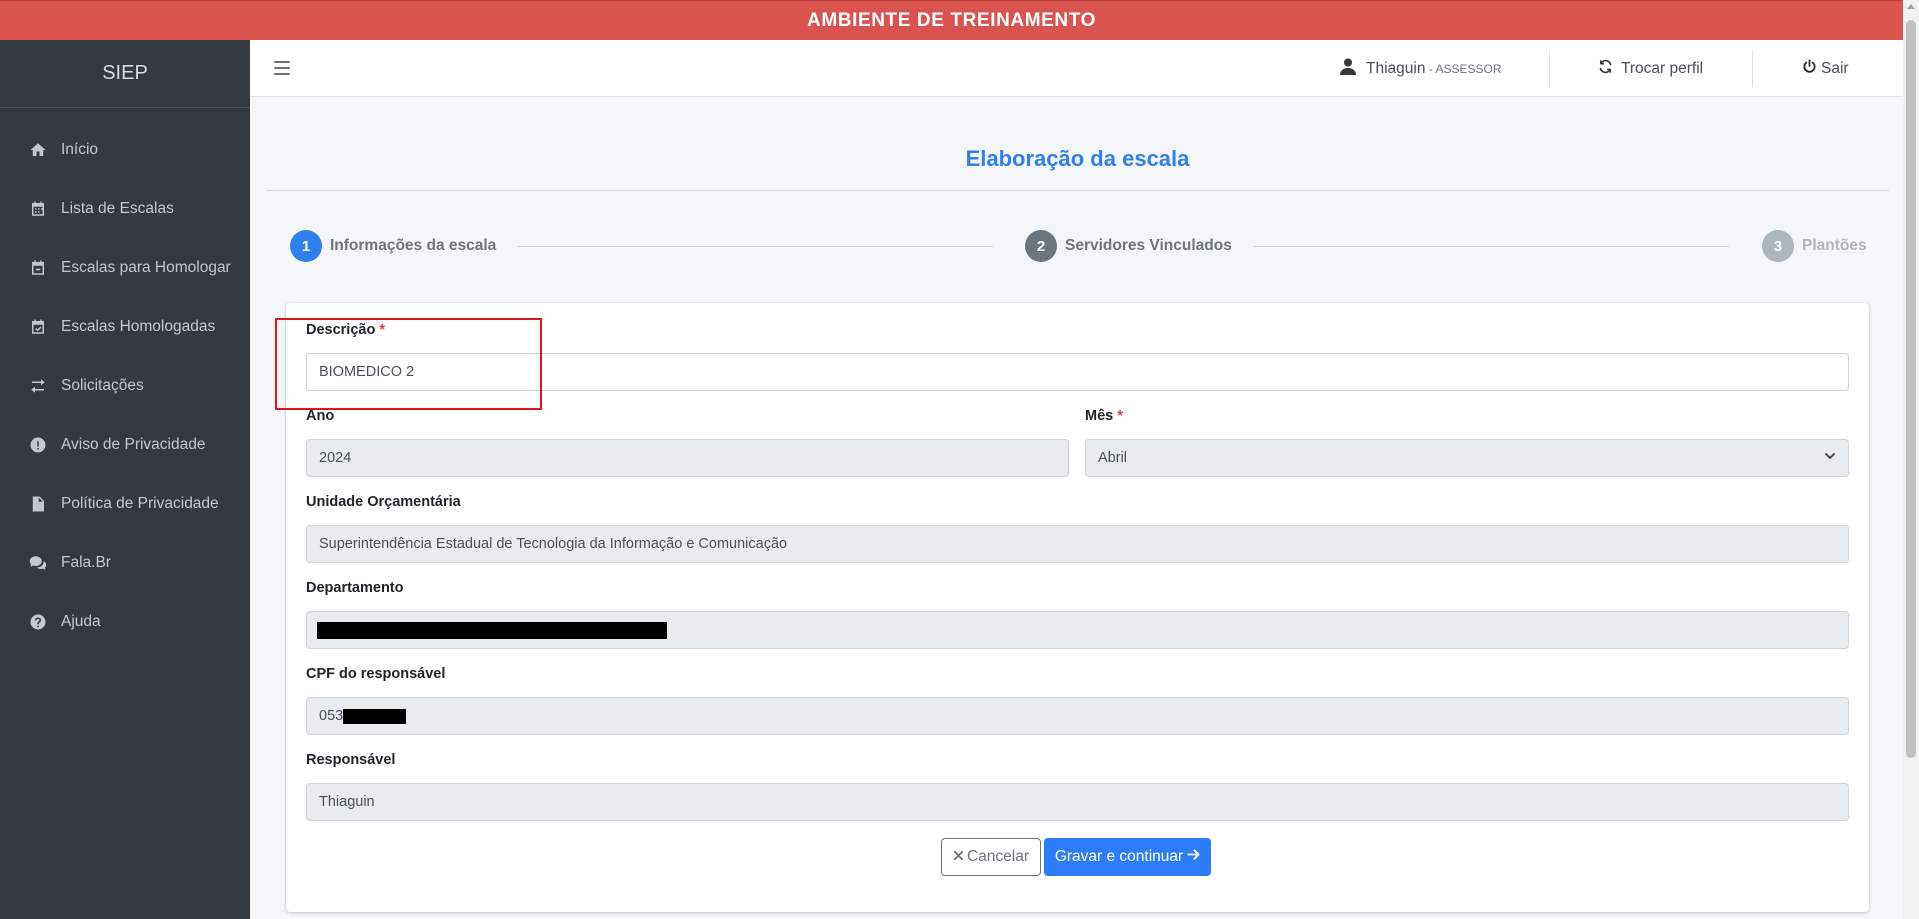 The width and height of the screenshot is (1919, 919). I want to click on ano-field: 2024, so click(687, 458).